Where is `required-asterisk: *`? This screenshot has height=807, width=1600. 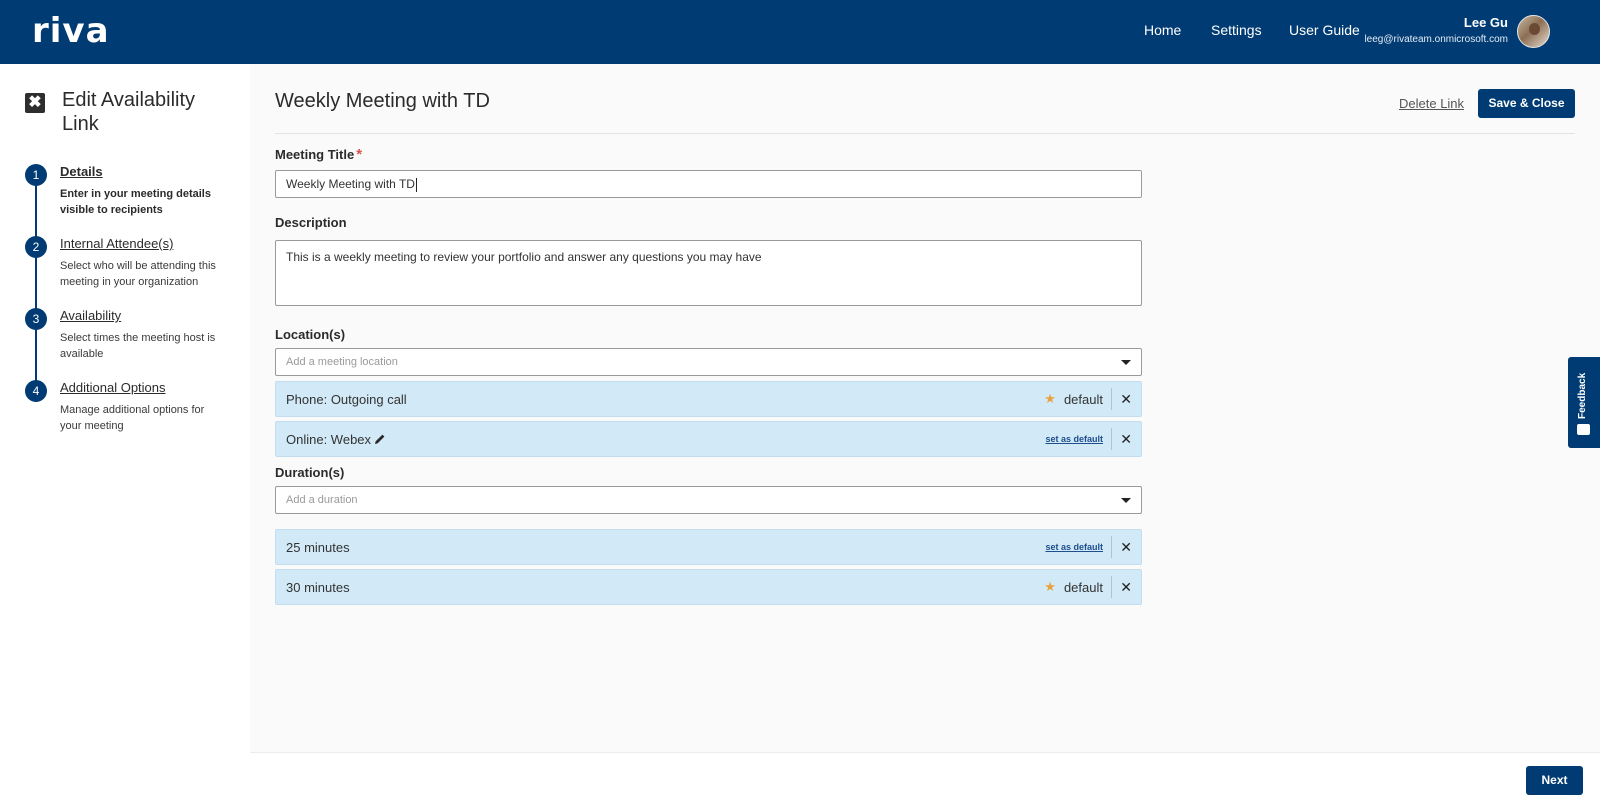 required-asterisk: * is located at coordinates (359, 154).